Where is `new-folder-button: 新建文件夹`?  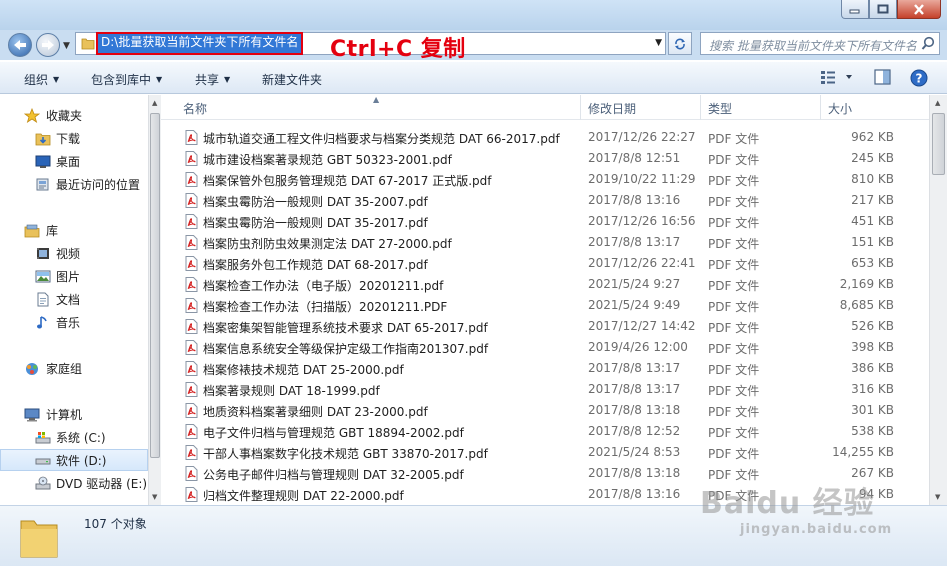 new-folder-button: 新建文件夹 is located at coordinates (292, 79).